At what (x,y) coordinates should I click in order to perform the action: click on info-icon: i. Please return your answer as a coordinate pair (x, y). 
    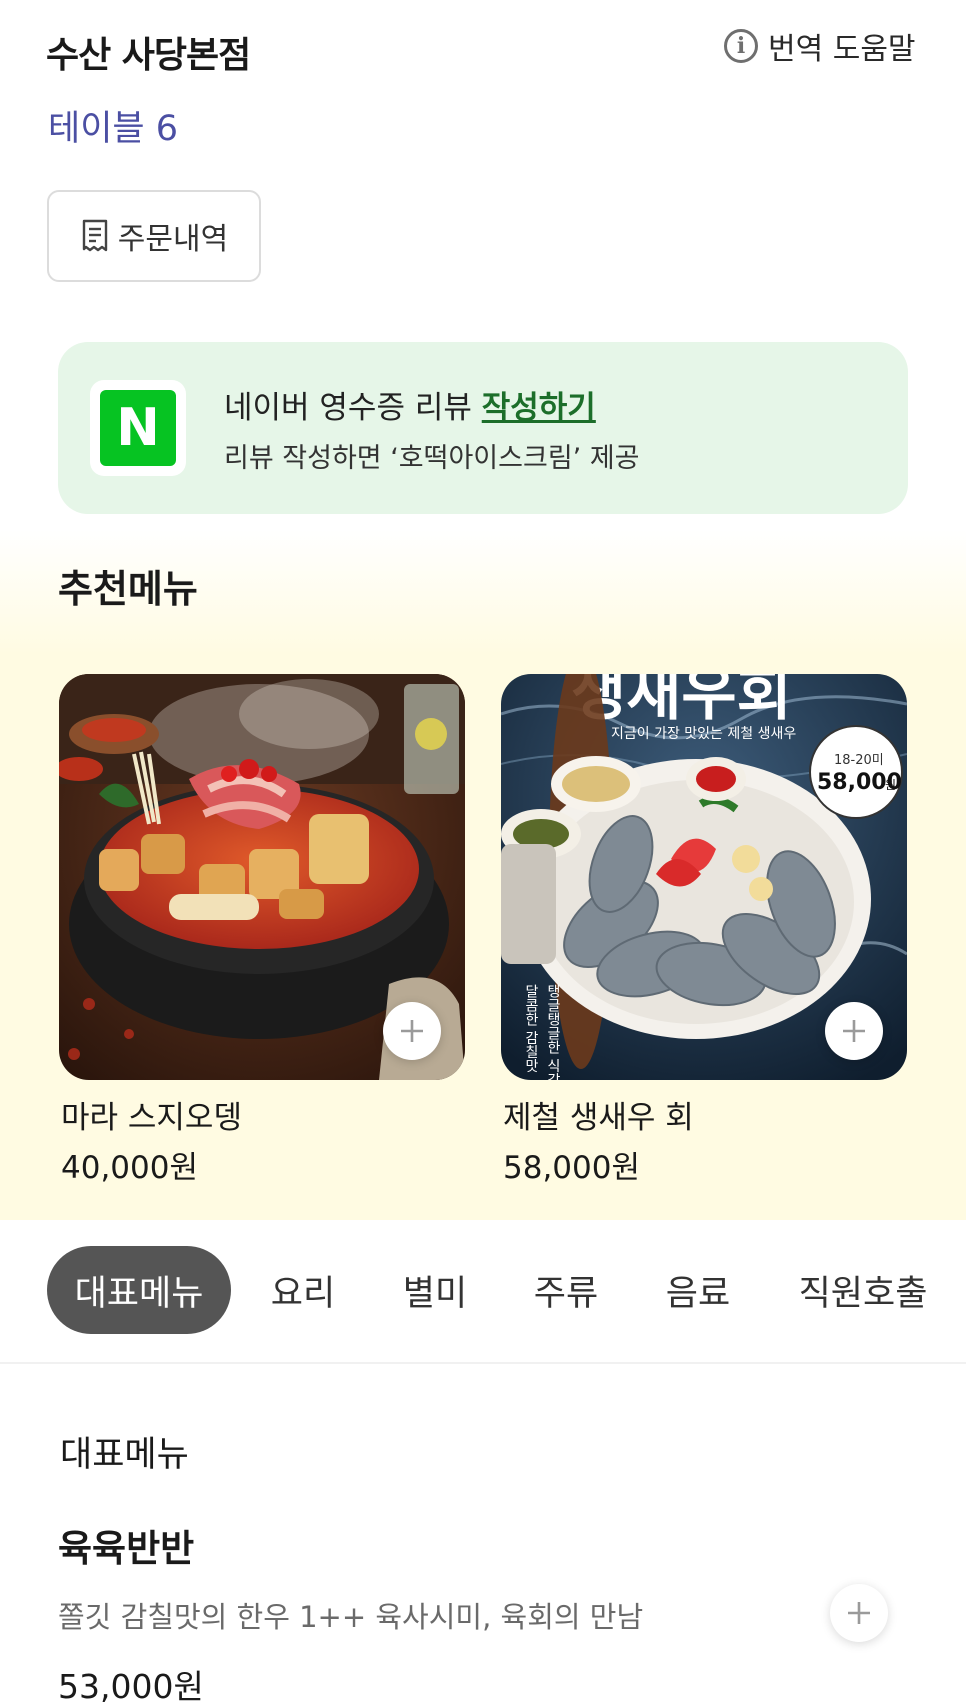
    Looking at the image, I should click on (741, 46).